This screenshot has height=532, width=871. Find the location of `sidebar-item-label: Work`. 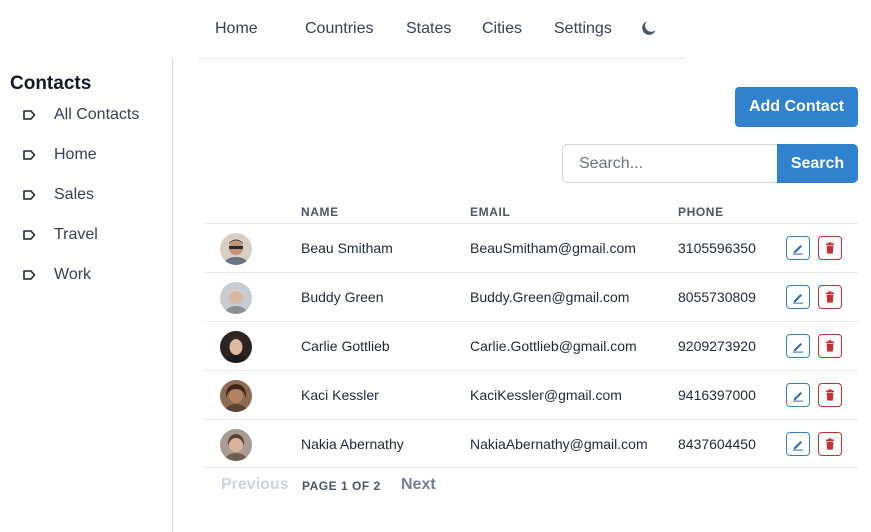

sidebar-item-label: Work is located at coordinates (73, 274).